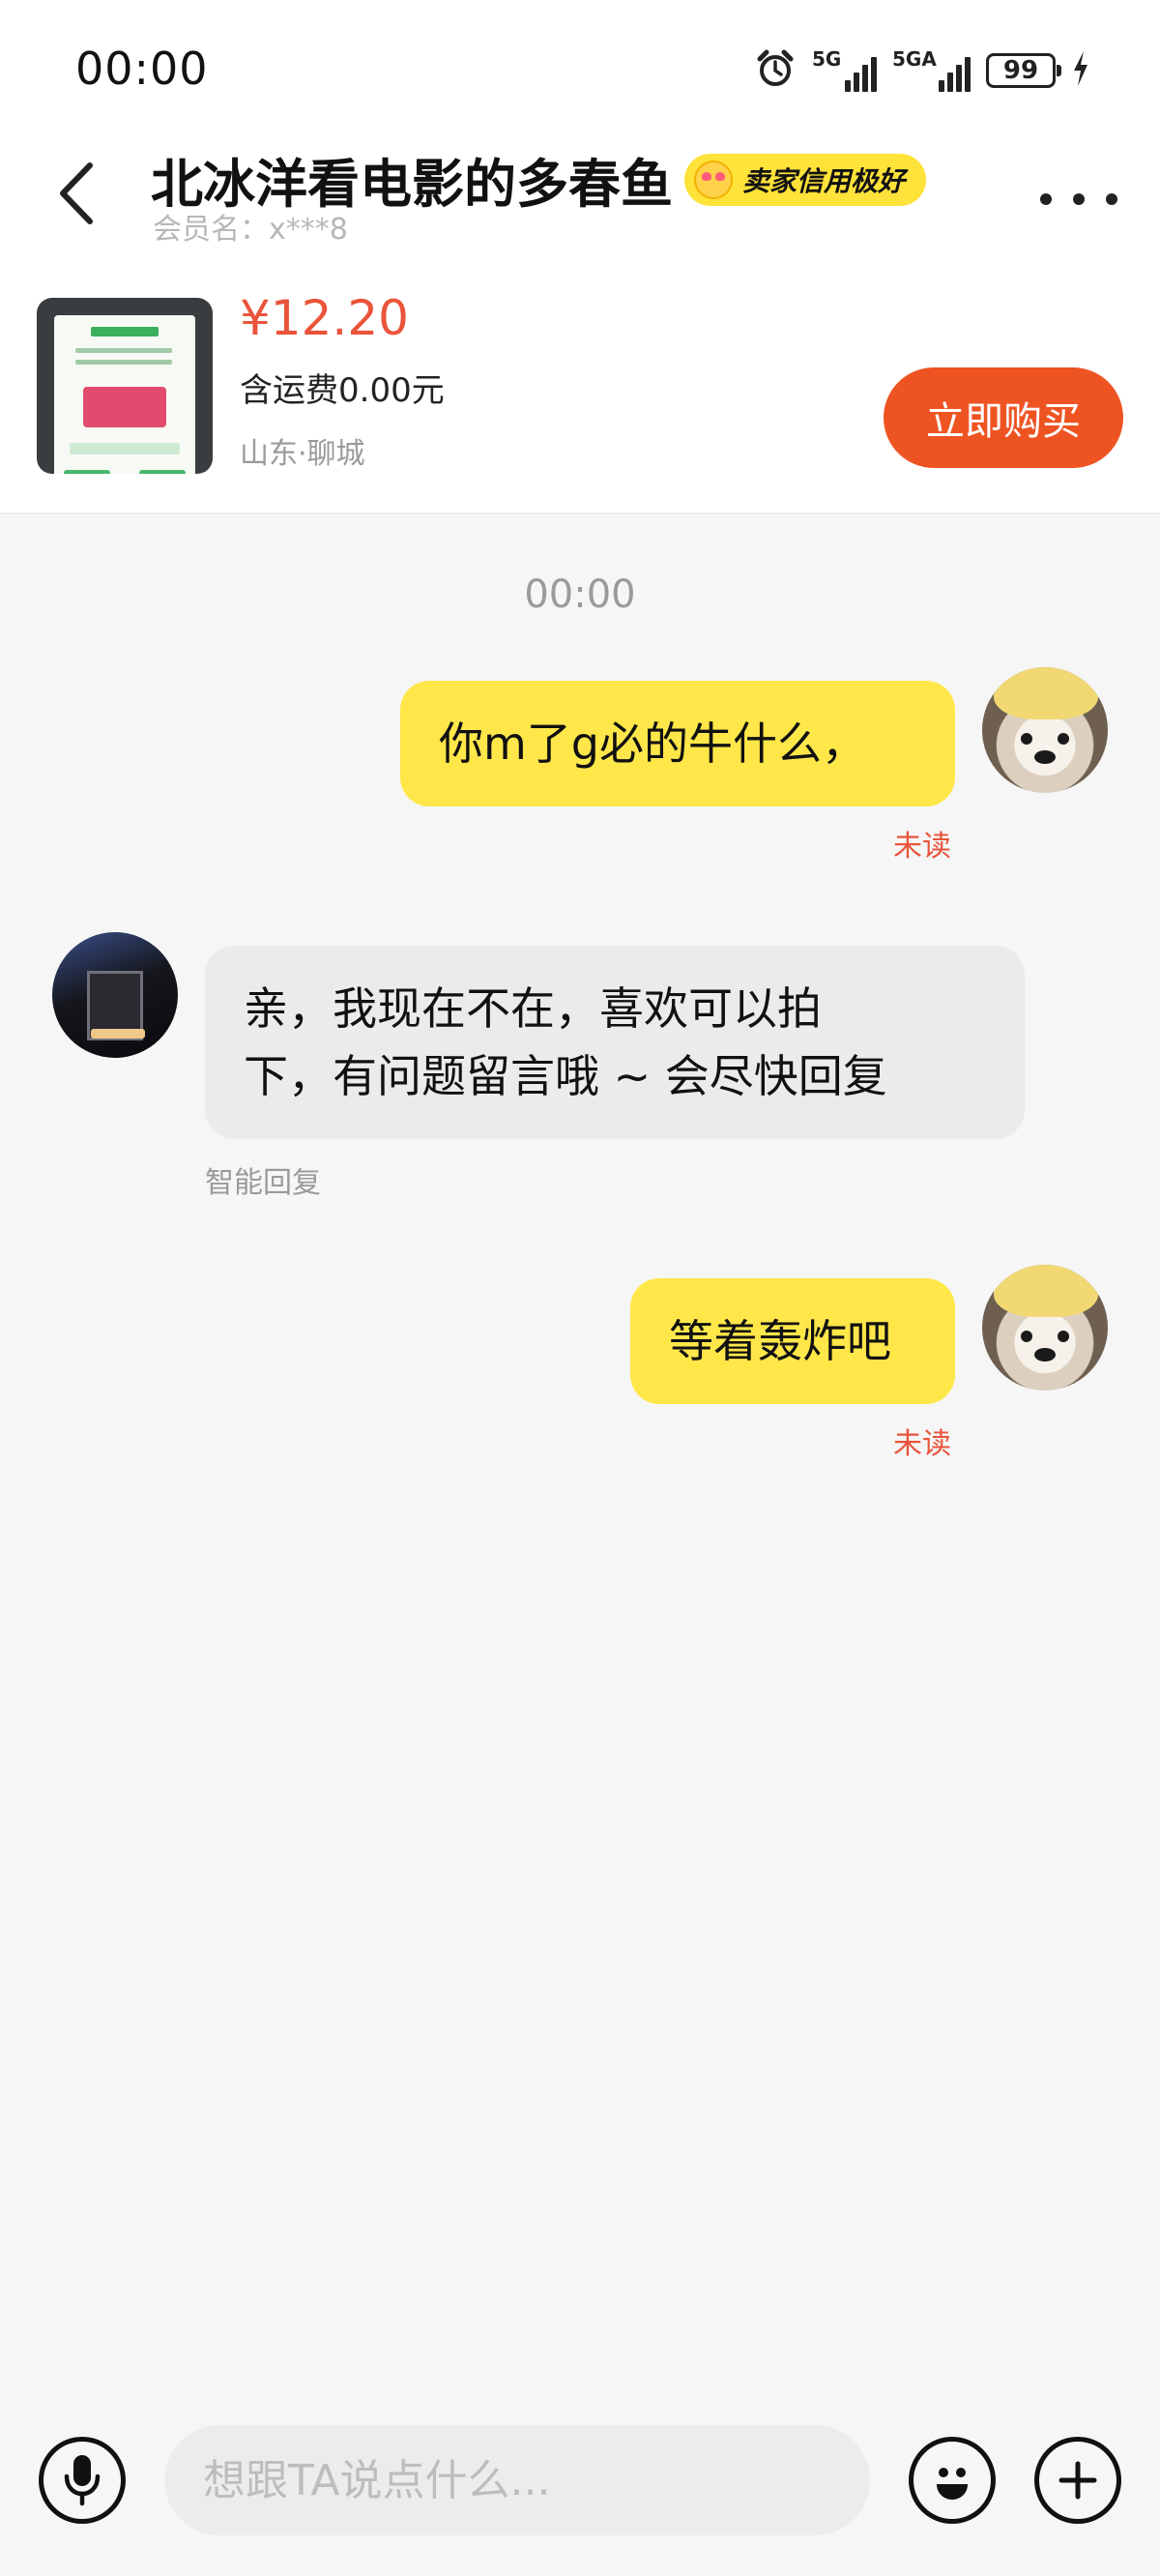 Image resolution: width=1160 pixels, height=2576 pixels. Describe the element at coordinates (342, 390) in the screenshot. I see `product-shipping: 含运费0.00元` at that location.